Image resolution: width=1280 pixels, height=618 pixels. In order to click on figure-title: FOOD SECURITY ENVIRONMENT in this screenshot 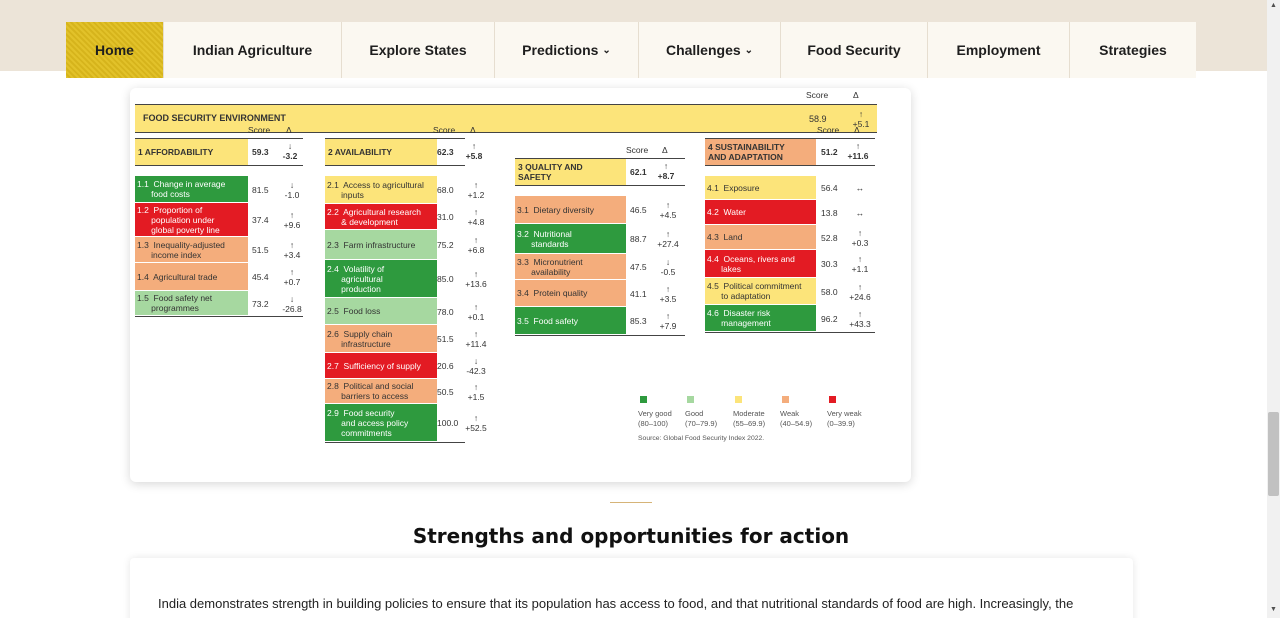, I will do `click(214, 118)`.